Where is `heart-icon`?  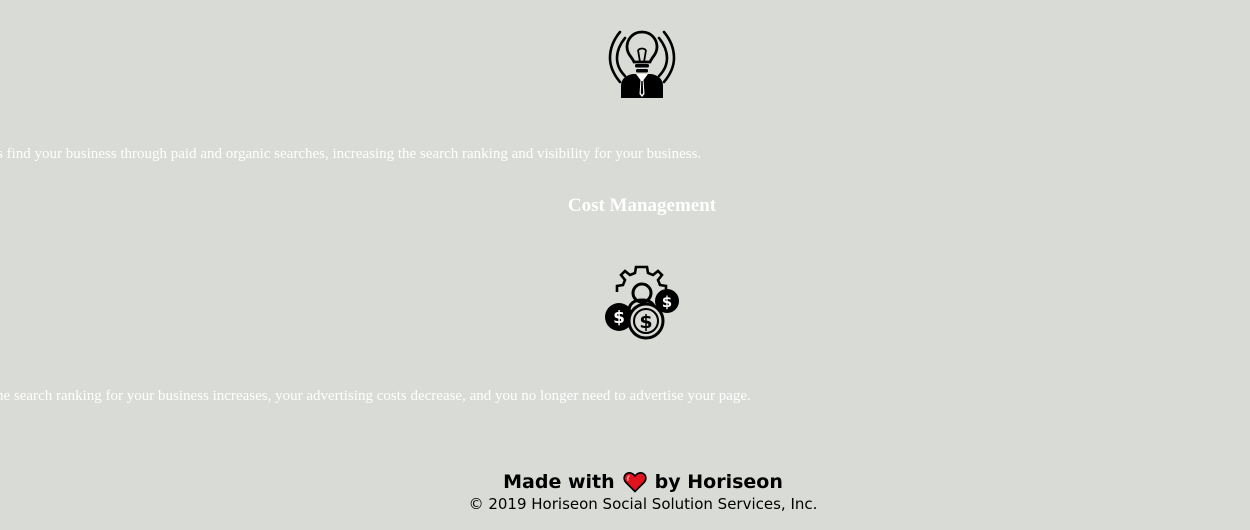 heart-icon is located at coordinates (635, 482).